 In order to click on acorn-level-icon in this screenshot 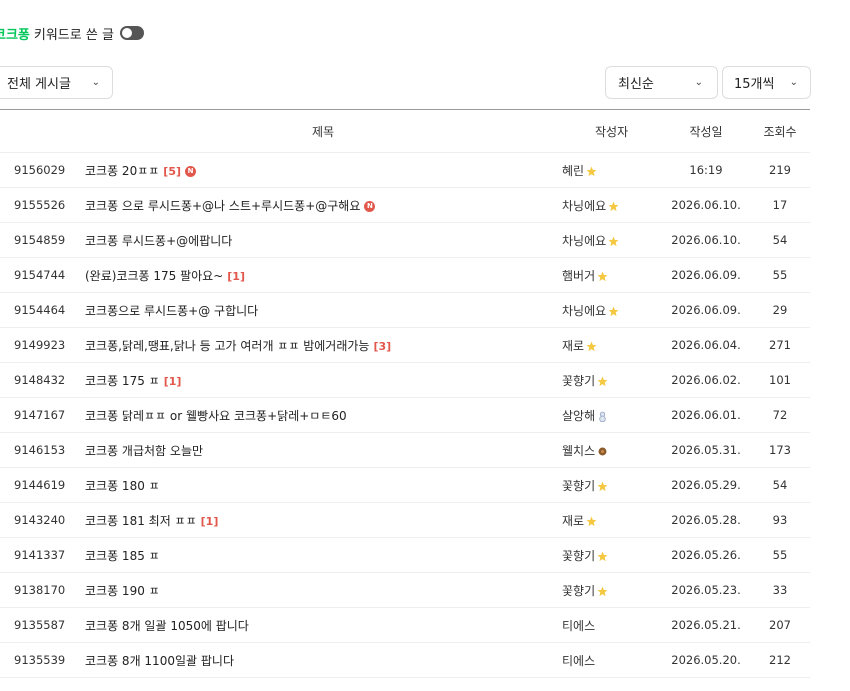, I will do `click(602, 451)`.